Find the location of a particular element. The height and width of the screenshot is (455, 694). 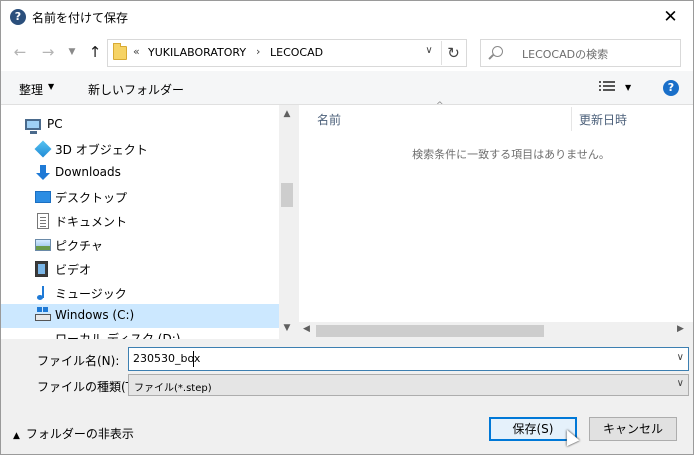

help-circle-icon: ? is located at coordinates (18, 17).